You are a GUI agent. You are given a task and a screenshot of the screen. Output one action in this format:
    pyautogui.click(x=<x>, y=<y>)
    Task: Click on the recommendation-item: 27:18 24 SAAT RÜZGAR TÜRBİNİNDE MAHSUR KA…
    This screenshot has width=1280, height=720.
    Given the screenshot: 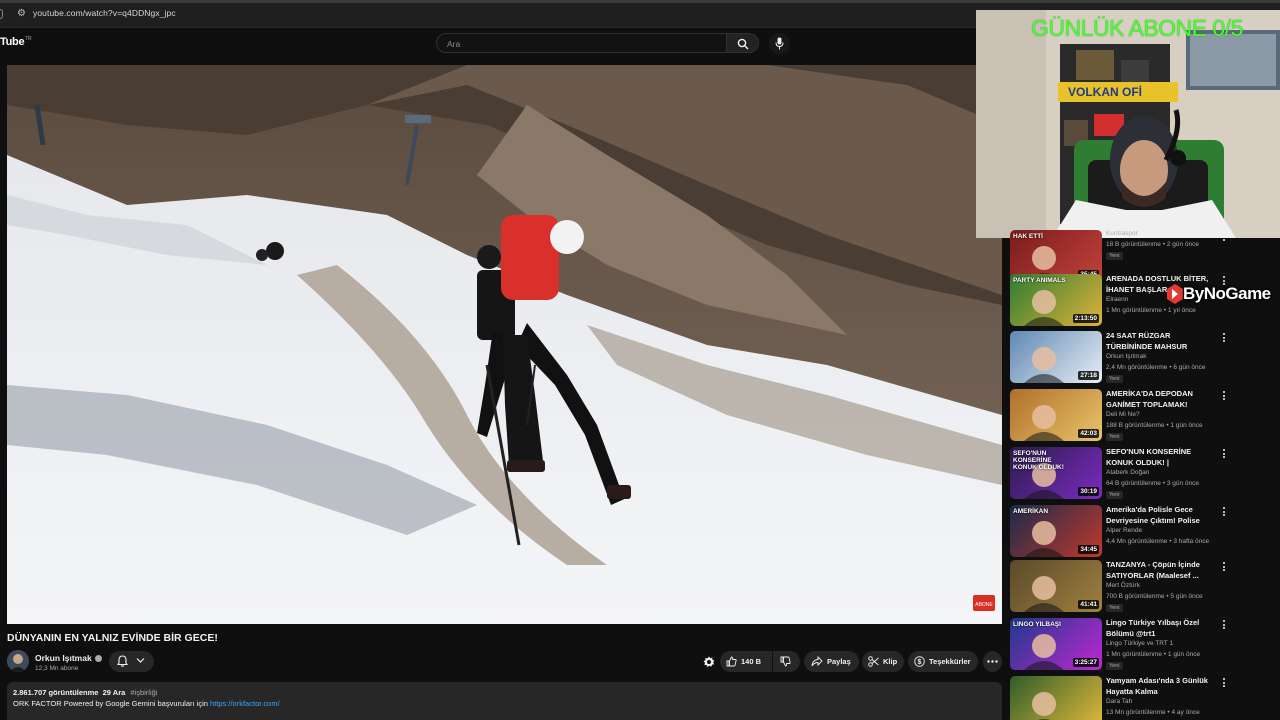 What is the action you would take?
    pyautogui.click(x=1145, y=358)
    